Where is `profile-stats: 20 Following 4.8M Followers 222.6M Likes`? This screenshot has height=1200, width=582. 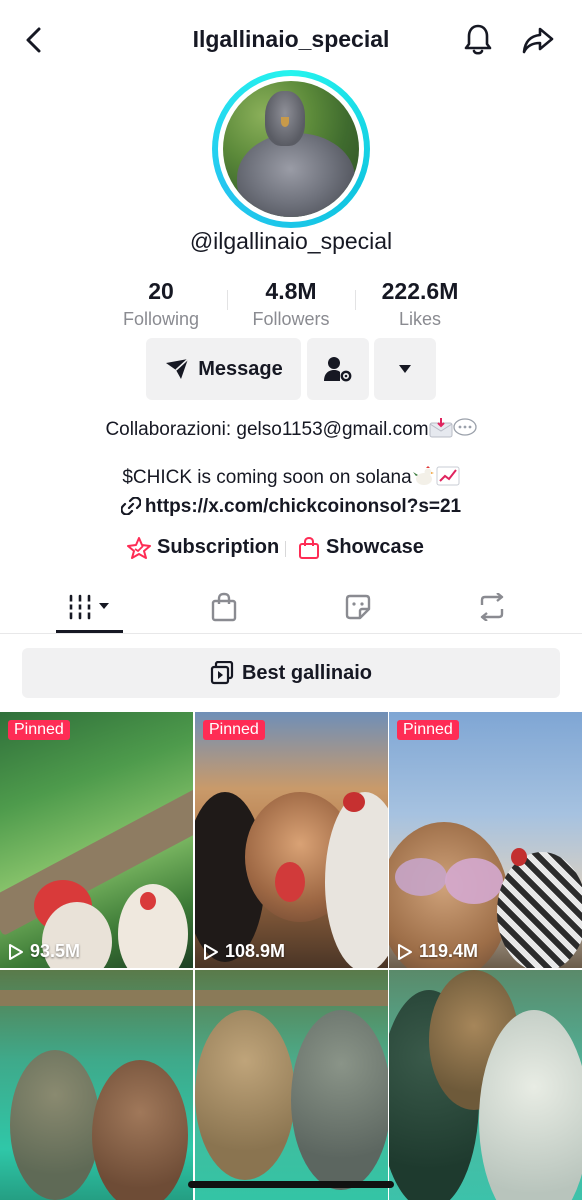 profile-stats: 20 Following 4.8M Followers 222.6M Likes is located at coordinates (291, 308).